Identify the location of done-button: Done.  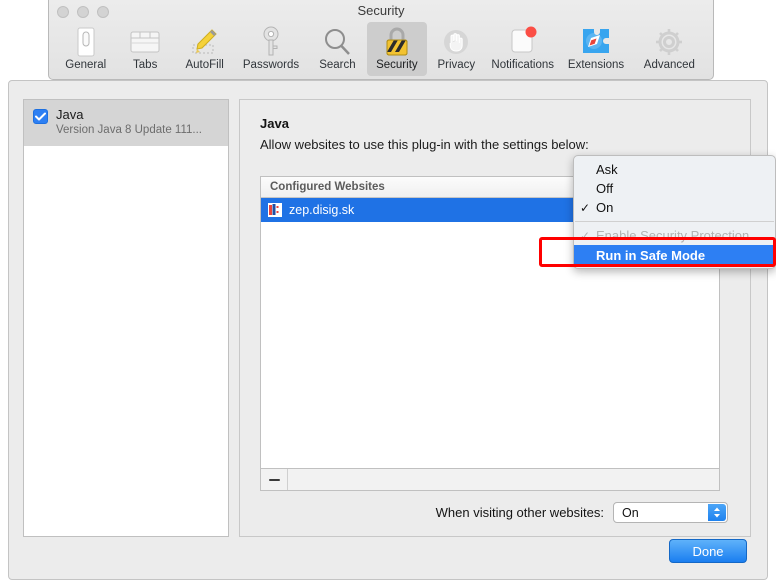
(708, 551).